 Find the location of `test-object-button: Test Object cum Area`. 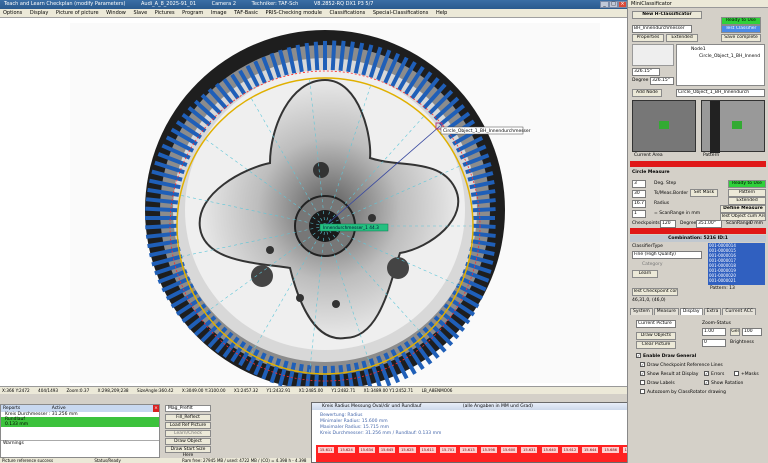

test-object-button: Test Object cum Area is located at coordinates (743, 217).